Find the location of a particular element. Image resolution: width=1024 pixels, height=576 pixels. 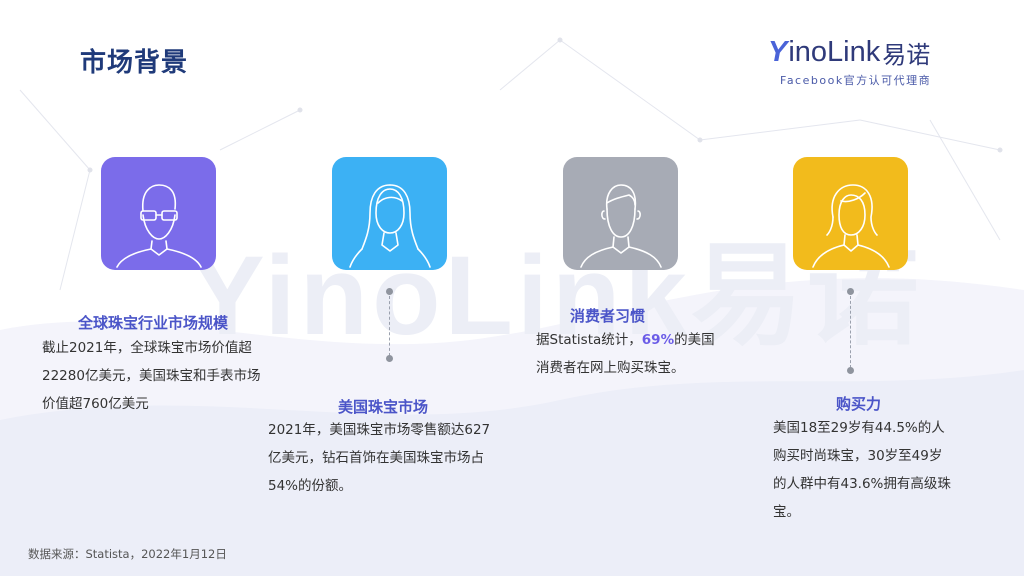

text-segment: 的美国 is located at coordinates (694, 340).